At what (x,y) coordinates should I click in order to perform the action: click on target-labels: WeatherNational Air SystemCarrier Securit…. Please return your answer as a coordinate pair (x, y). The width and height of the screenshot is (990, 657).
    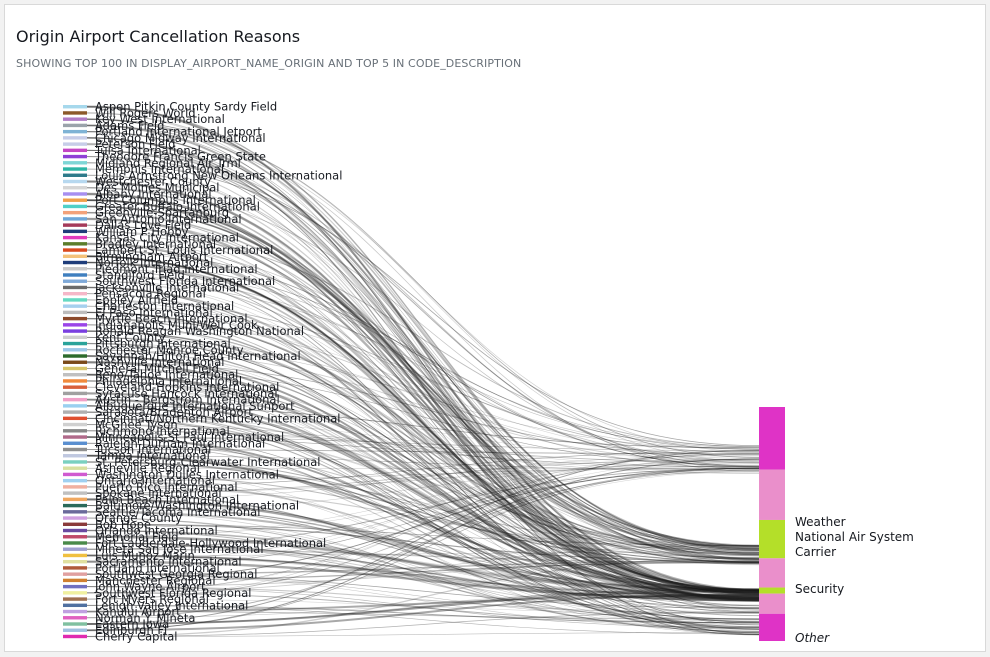
    Looking at the image, I should click on (854, 580).